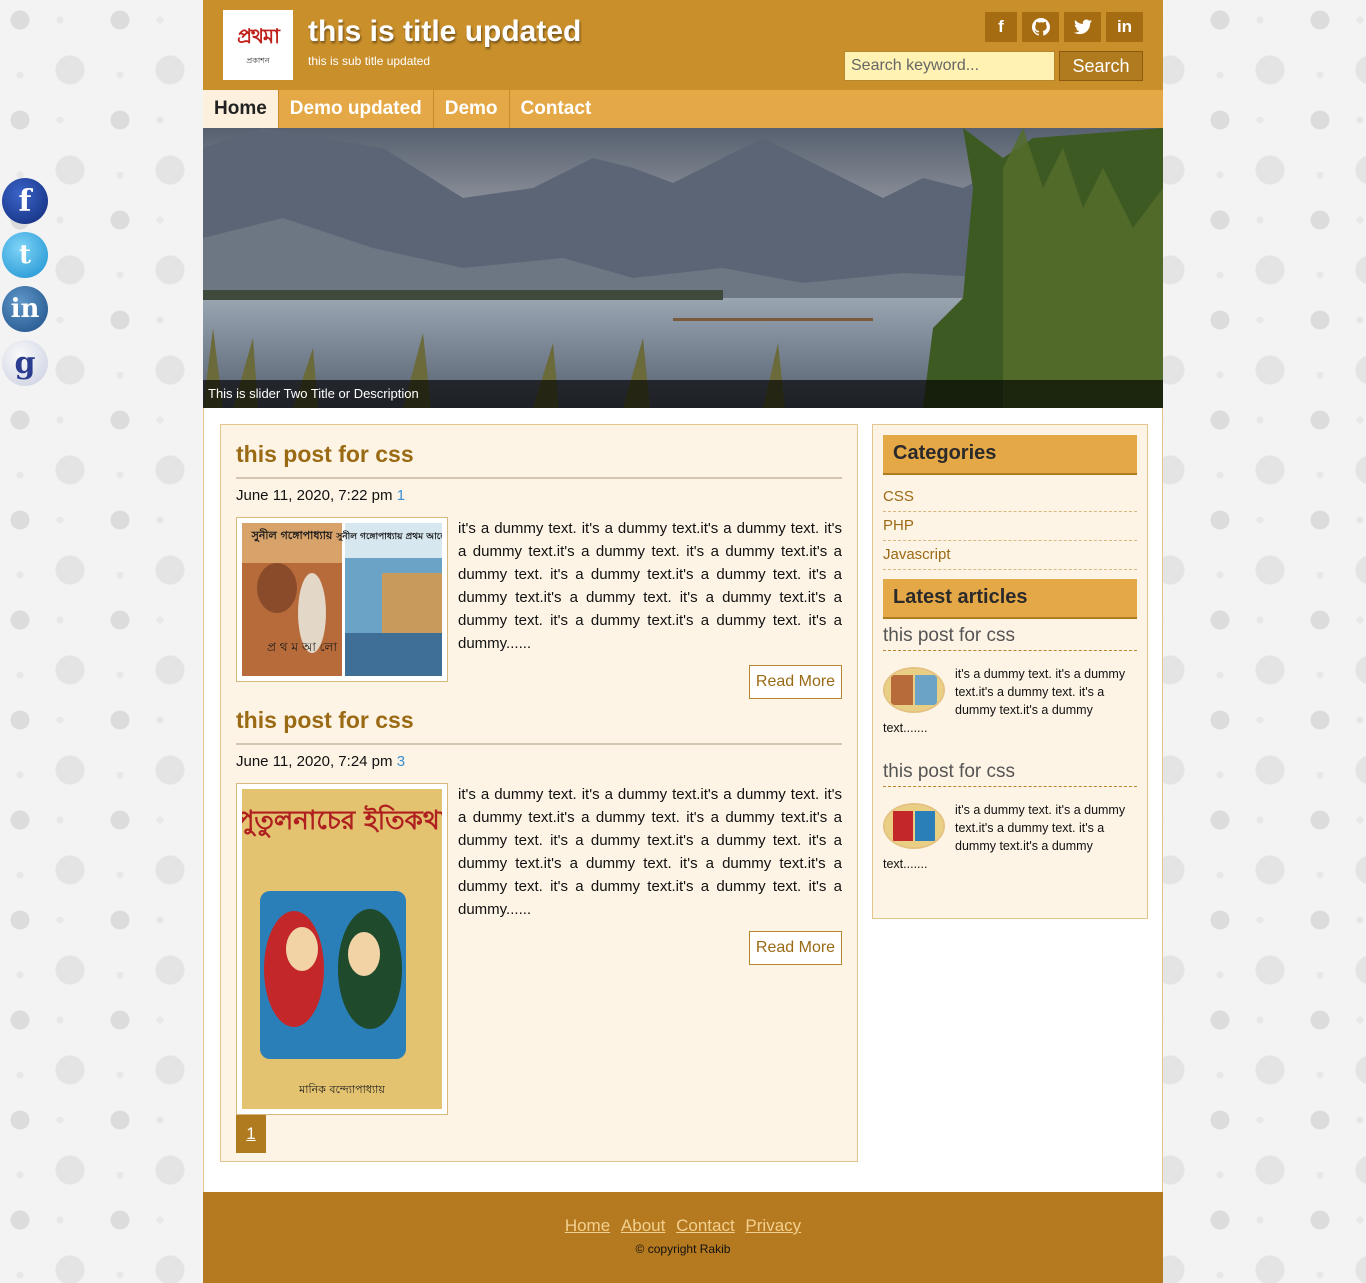 The width and height of the screenshot is (1366, 1283). What do you see at coordinates (683, 1249) in the screenshot?
I see `copyright-text: © copyright Rakib` at bounding box center [683, 1249].